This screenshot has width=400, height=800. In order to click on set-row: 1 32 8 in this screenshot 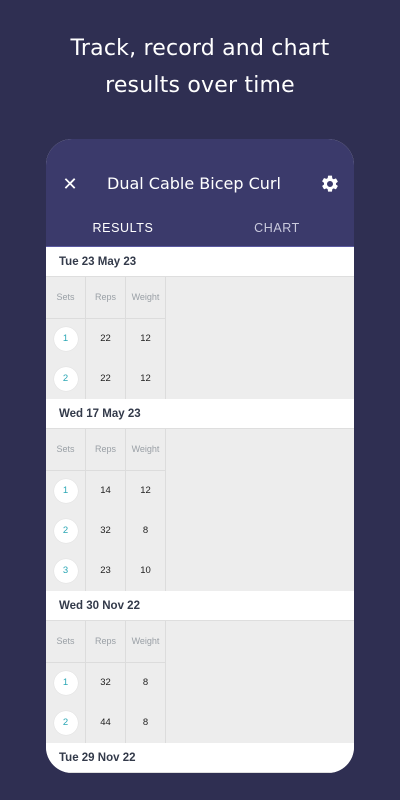, I will do `click(106, 683)`.